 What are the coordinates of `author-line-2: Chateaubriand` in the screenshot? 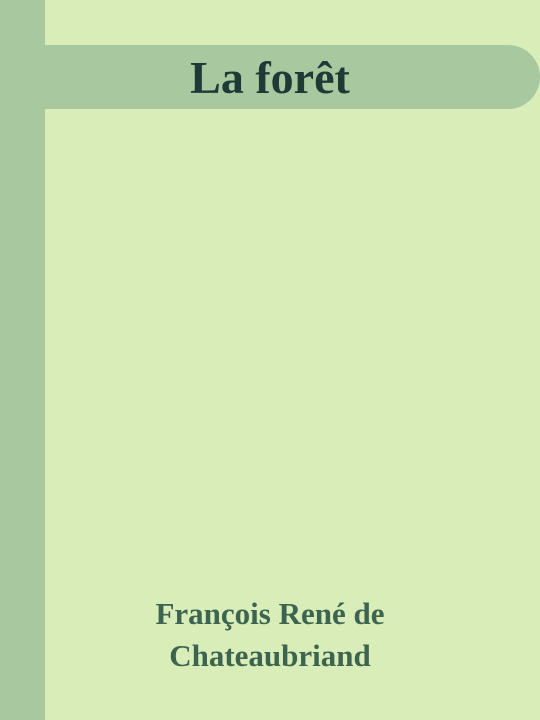 It's located at (270, 655).